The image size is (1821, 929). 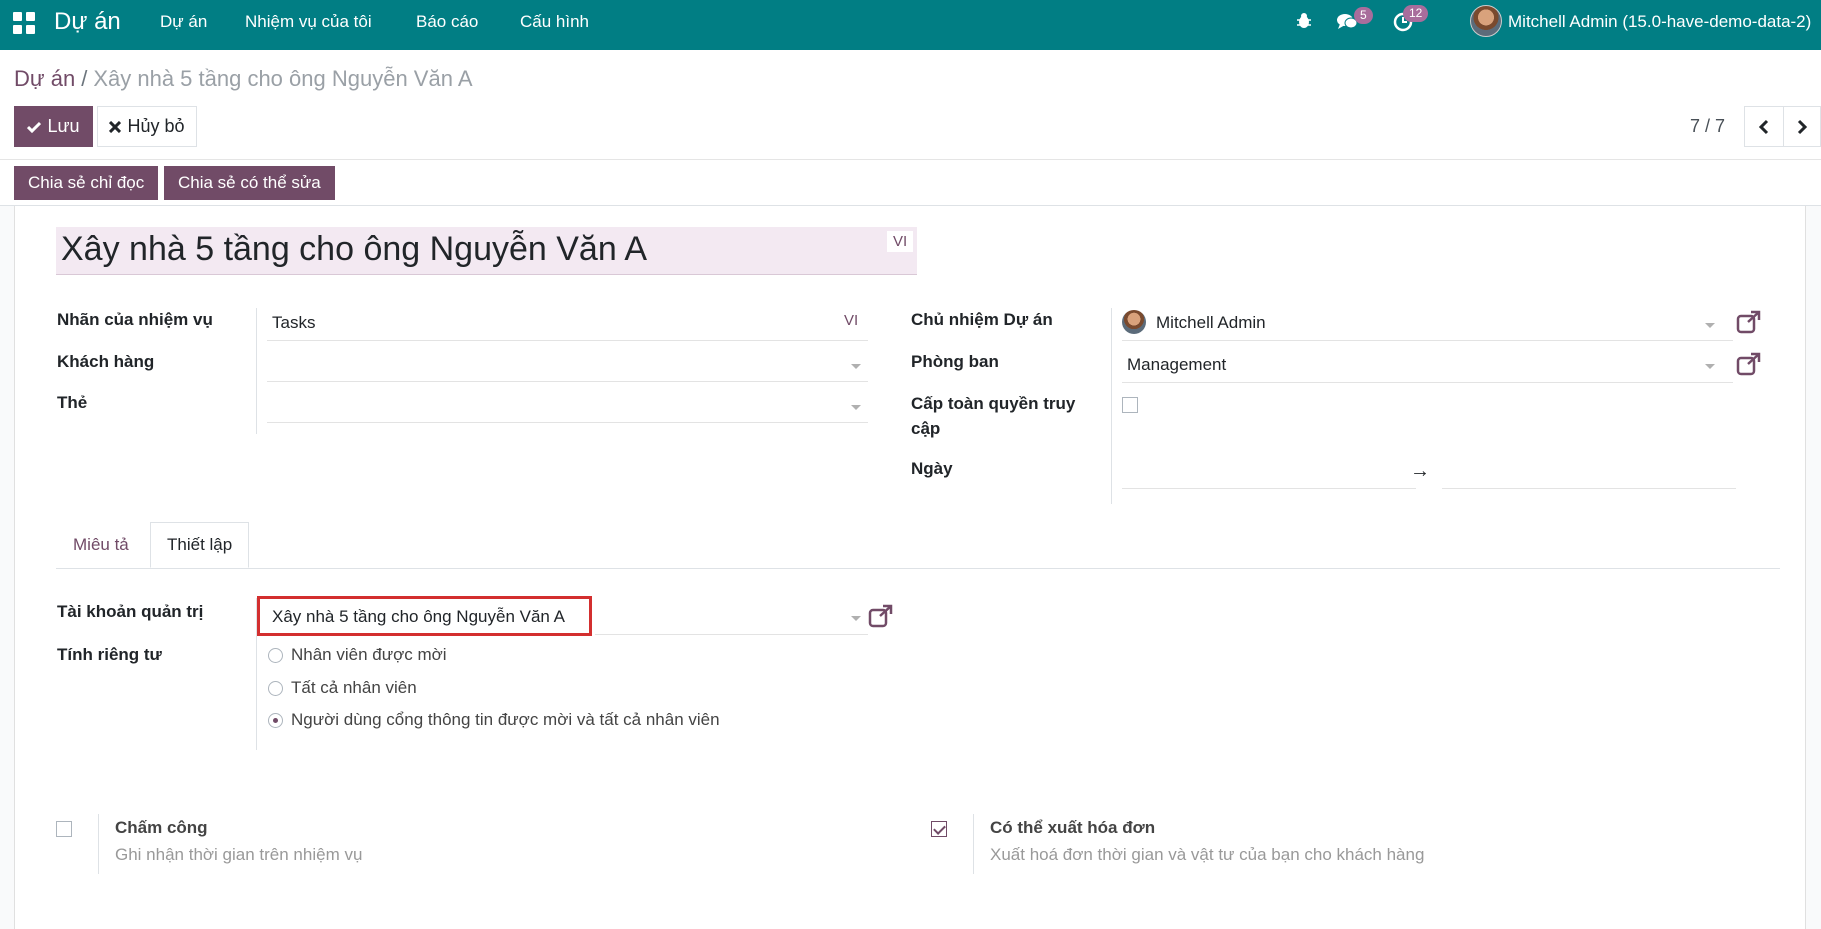 I want to click on project-manager-label: Chủ nhiệm Dự án, so click(x=982, y=319).